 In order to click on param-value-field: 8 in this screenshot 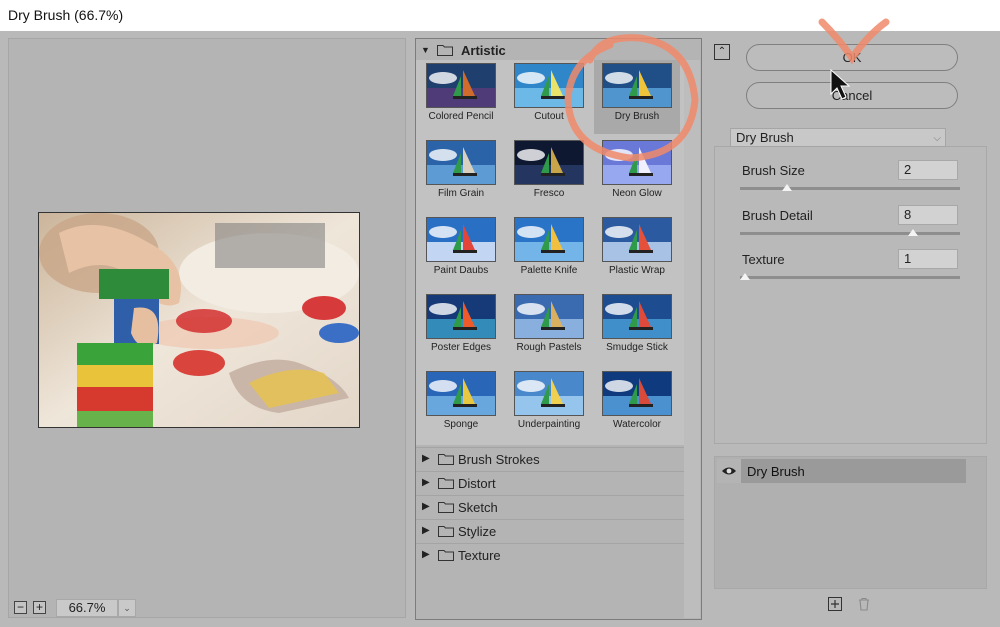, I will do `click(928, 215)`.